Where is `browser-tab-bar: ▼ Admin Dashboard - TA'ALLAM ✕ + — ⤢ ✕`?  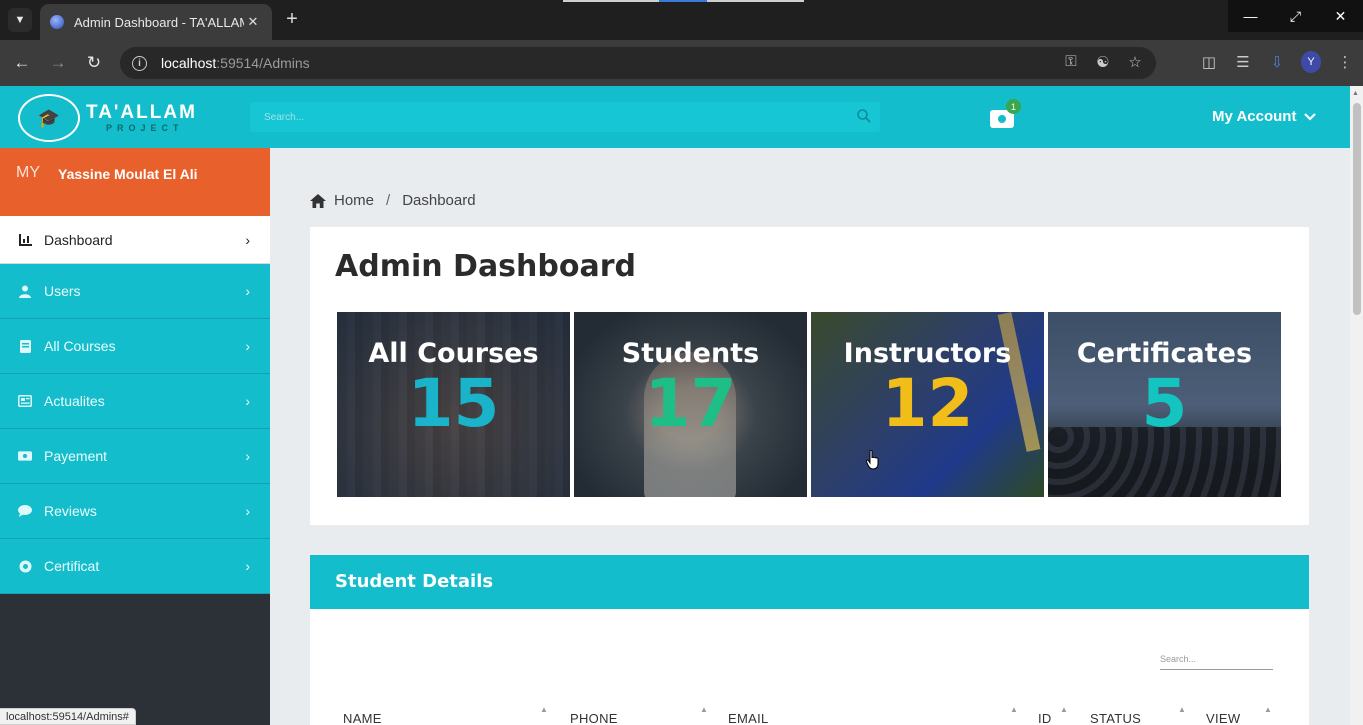
browser-tab-bar: ▼ Admin Dashboard - TA'ALLAM ✕ + — ⤢ ✕ is located at coordinates (681, 20).